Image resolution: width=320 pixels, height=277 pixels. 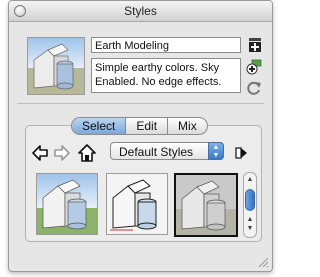 I want to click on refresh-button, so click(x=254, y=88).